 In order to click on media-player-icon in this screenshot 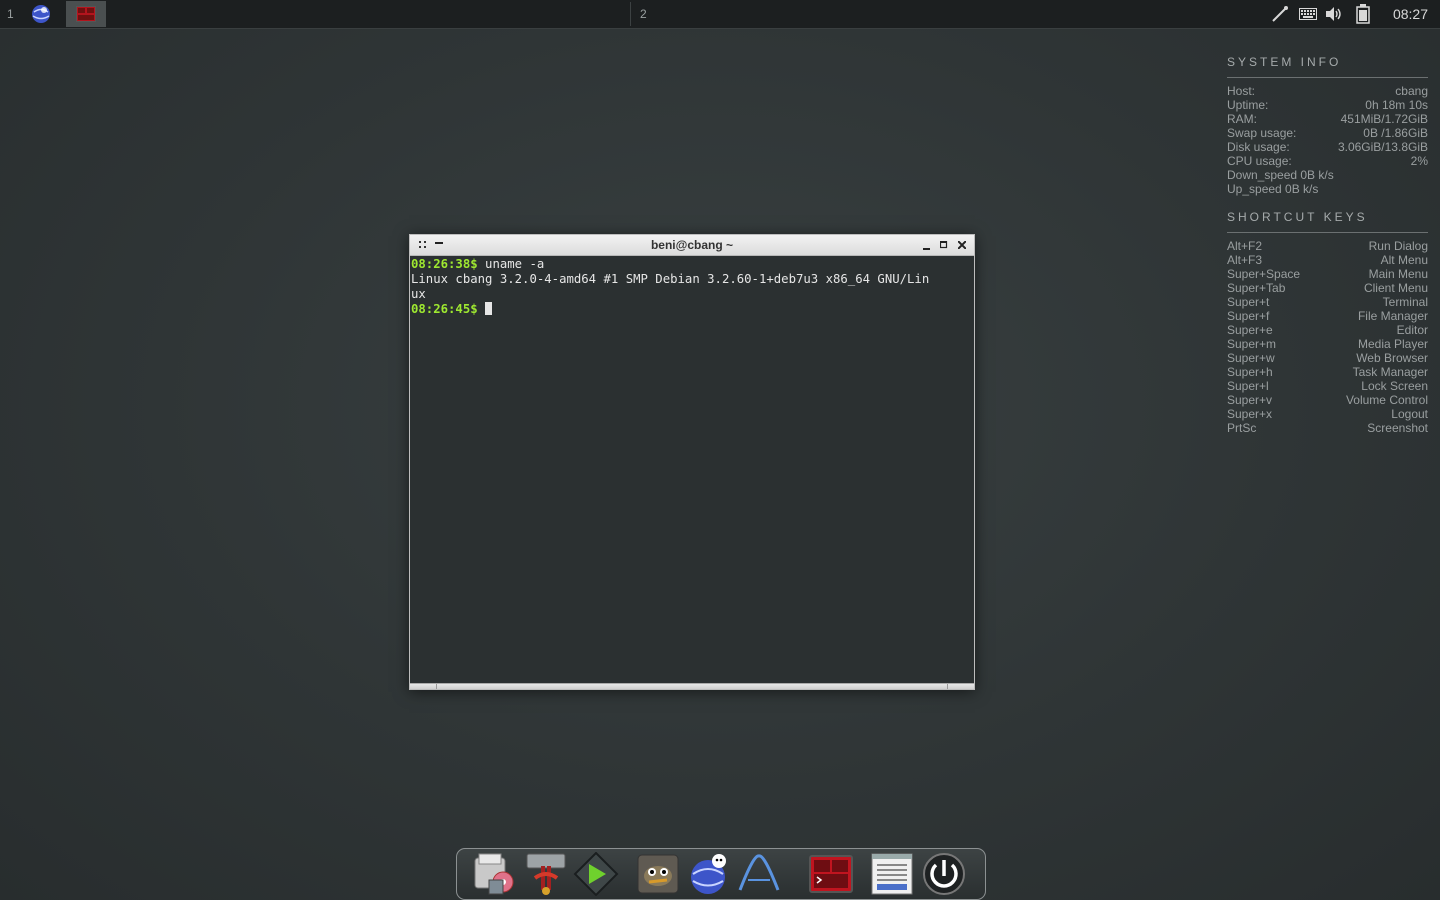, I will do `click(596, 874)`.